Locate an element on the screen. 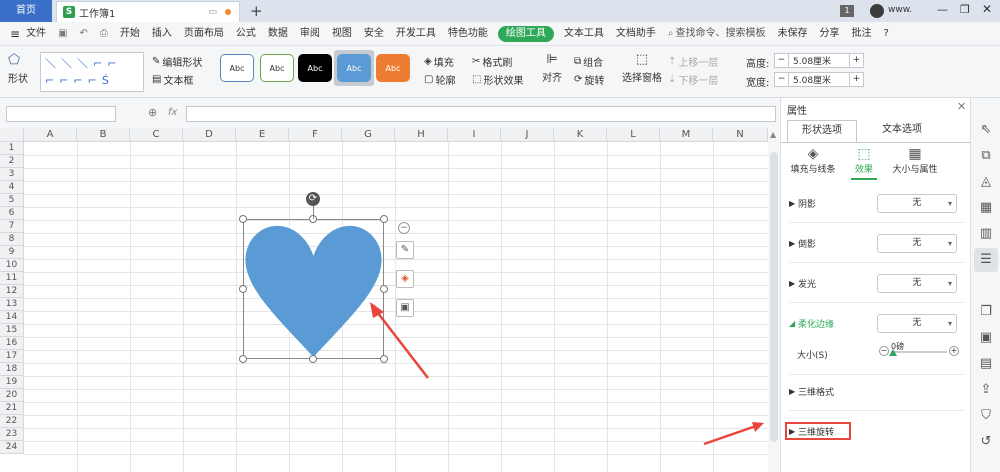 Image resolution: width=1000 pixels, height=472 pixels. style-swatch-5: Abc is located at coordinates (393, 68).